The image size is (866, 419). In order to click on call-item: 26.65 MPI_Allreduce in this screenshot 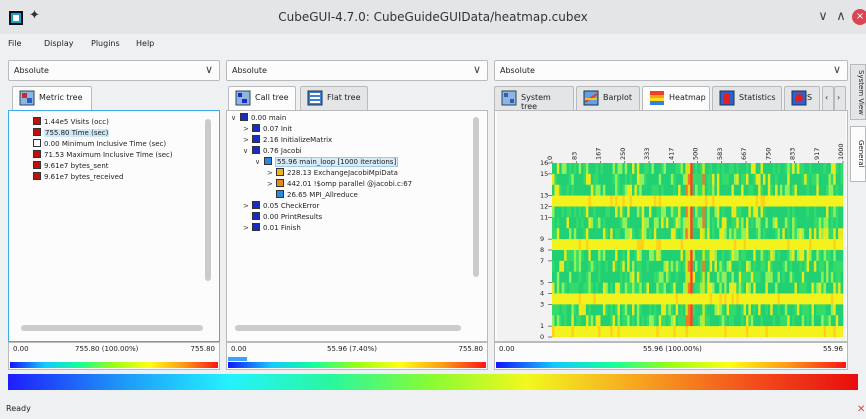, I will do `click(312, 195)`.